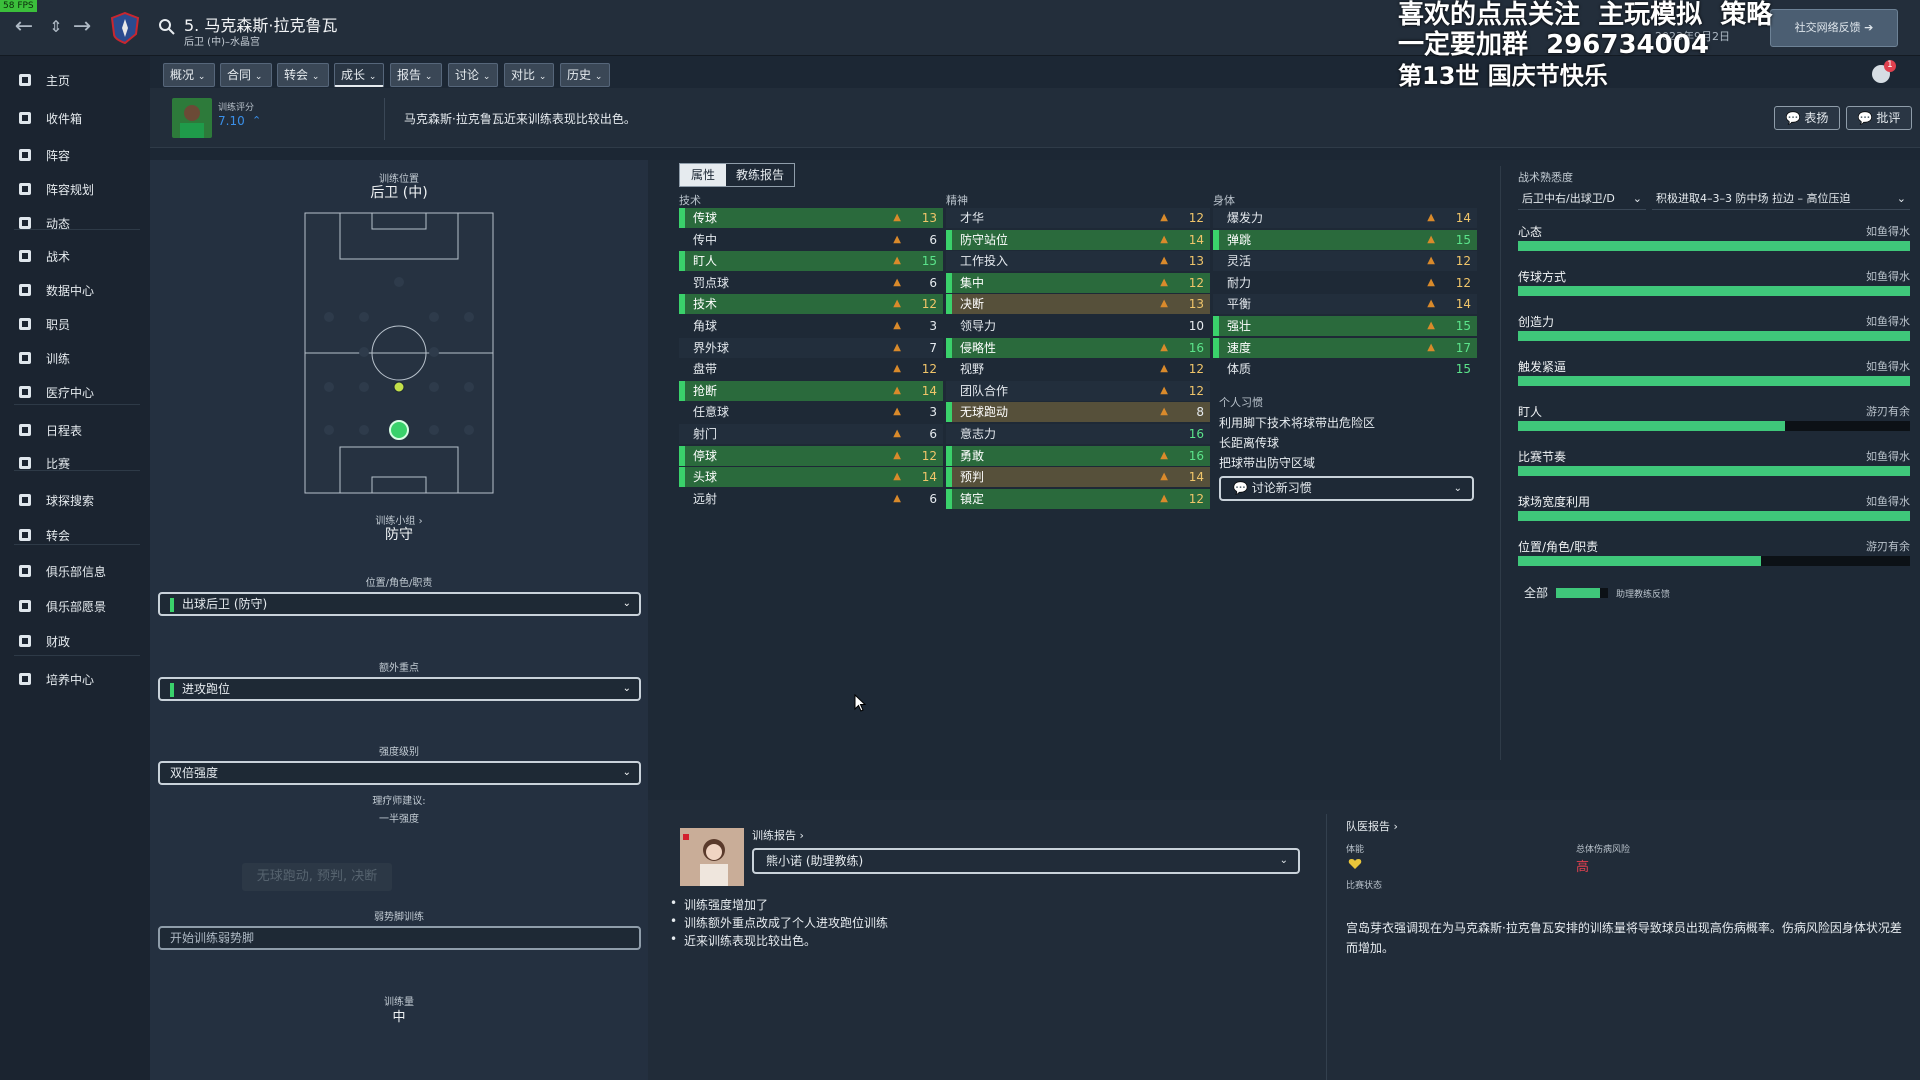  Describe the element at coordinates (75, 358) in the screenshot. I see `sidebar-item-training: 训练` at that location.